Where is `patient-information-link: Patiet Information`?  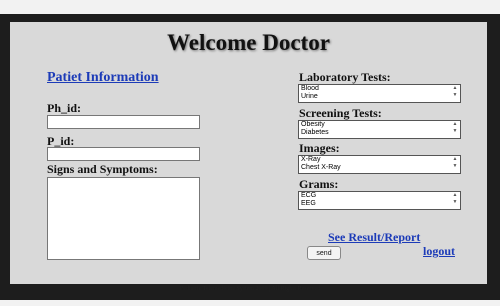 patient-information-link: Patiet Information is located at coordinates (103, 78).